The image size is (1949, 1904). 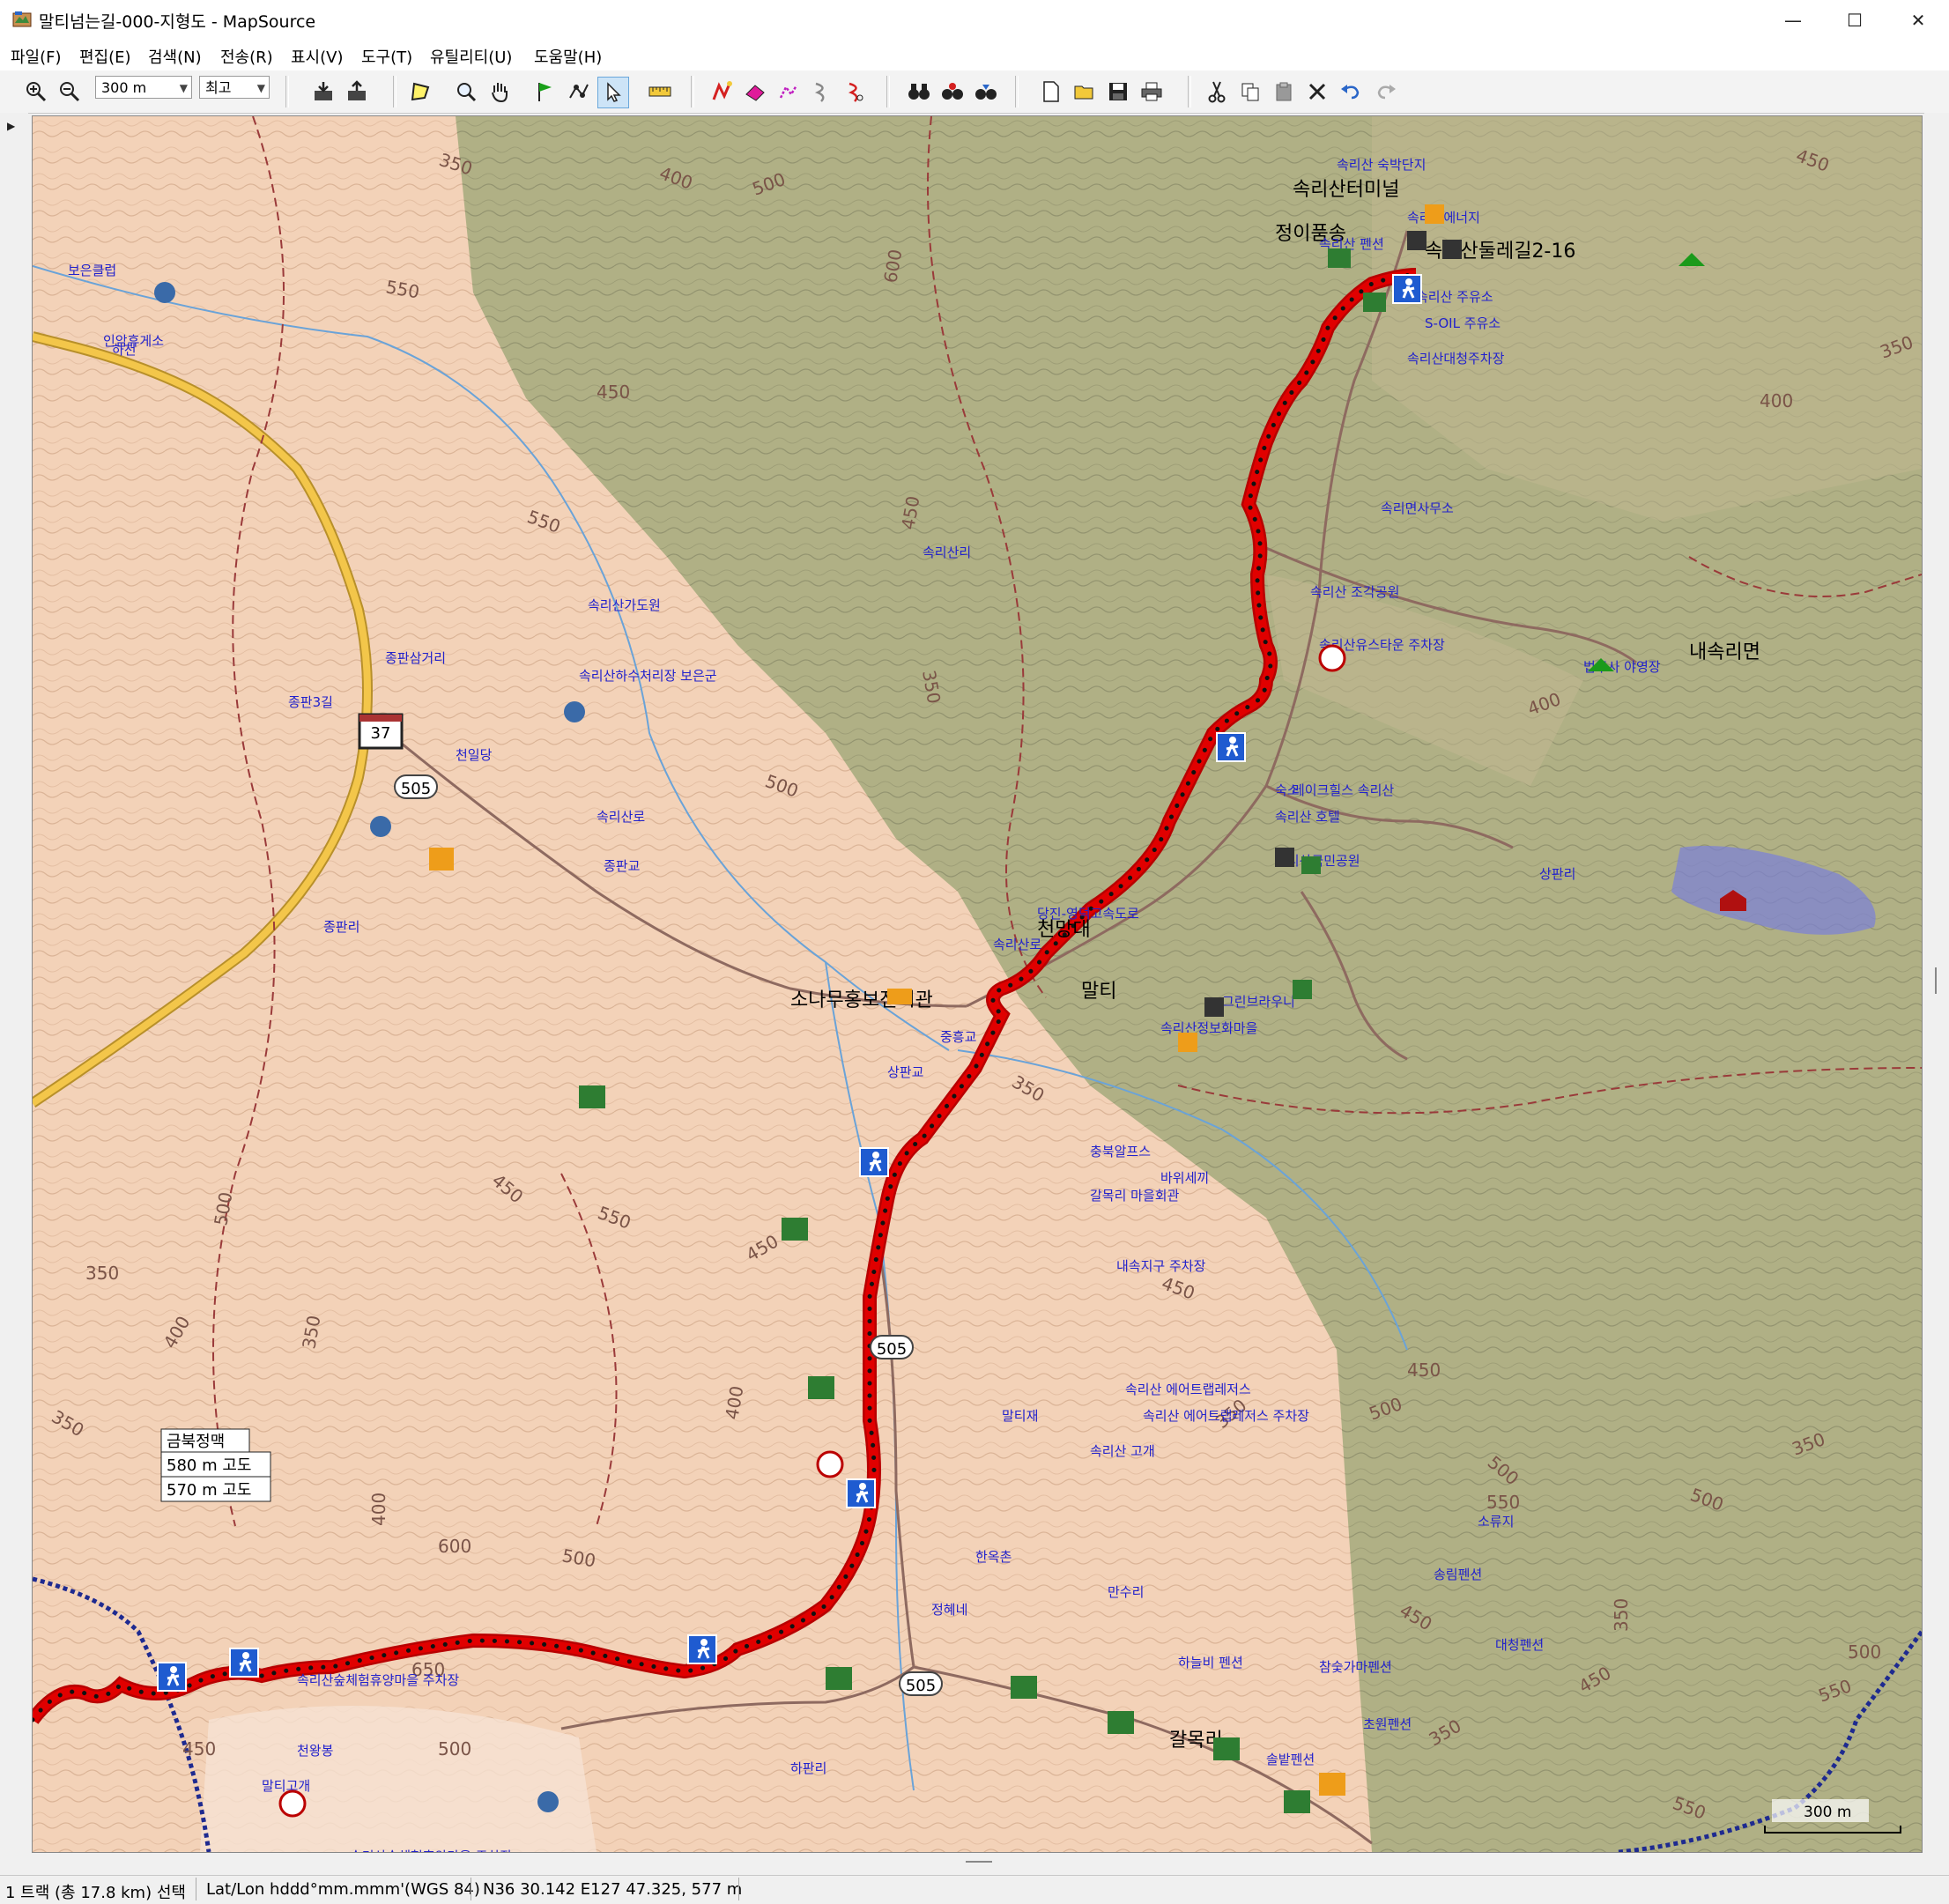 What do you see at coordinates (568, 56) in the screenshot?
I see `menu-help: 도움말(H)` at bounding box center [568, 56].